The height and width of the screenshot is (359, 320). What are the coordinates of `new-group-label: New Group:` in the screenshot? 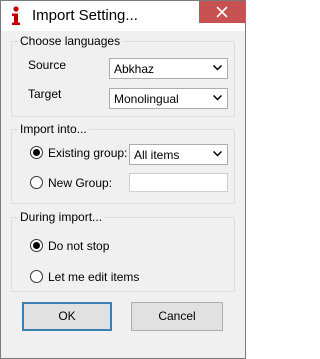 It's located at (80, 183).